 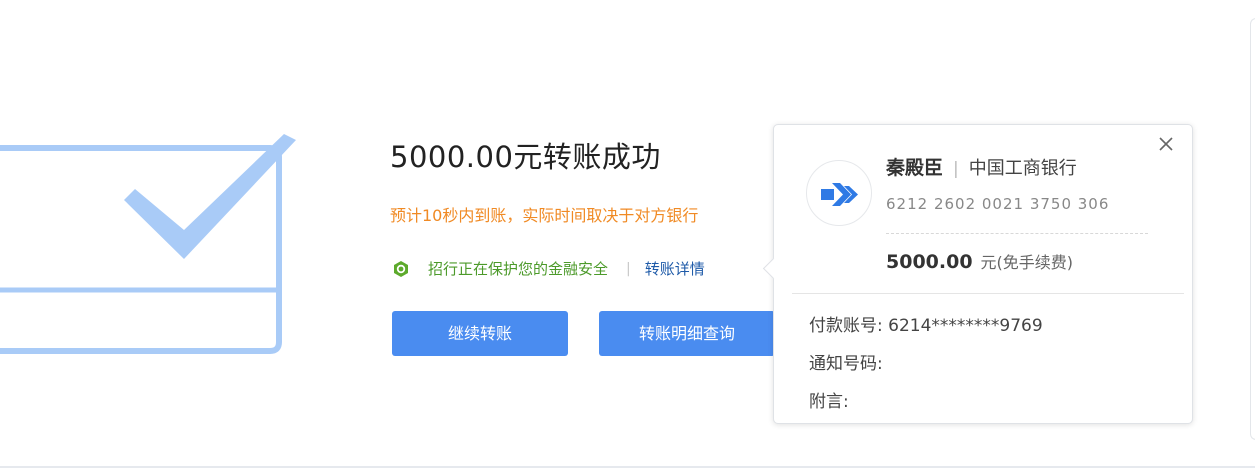 What do you see at coordinates (1166, 144) in the screenshot?
I see `close-icon` at bounding box center [1166, 144].